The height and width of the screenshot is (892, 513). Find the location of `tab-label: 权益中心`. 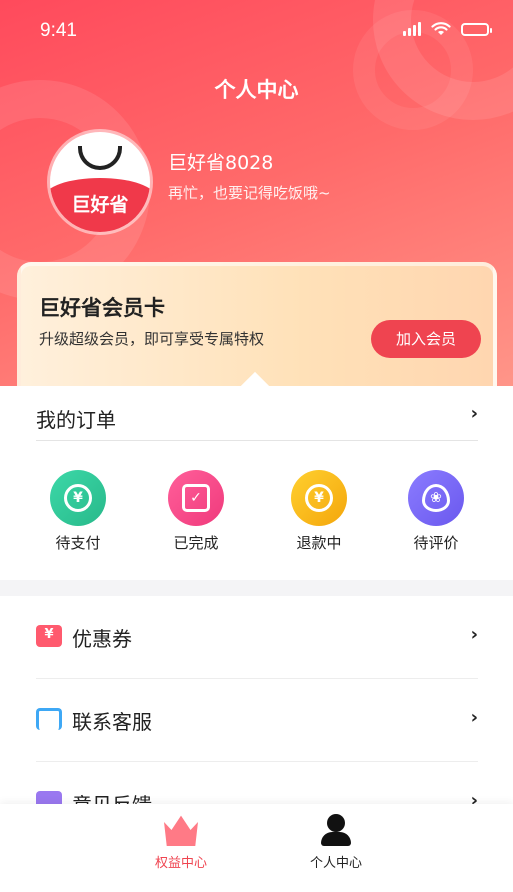

tab-label: 权益中心 is located at coordinates (180, 863).